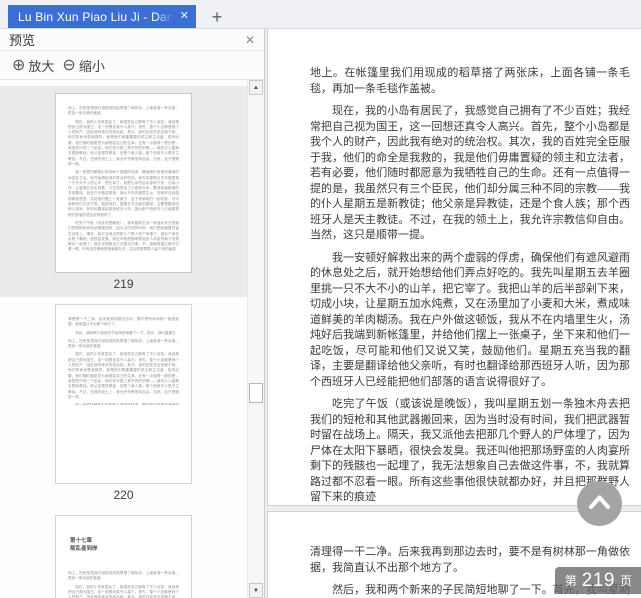 The height and width of the screenshot is (598, 641). I want to click on badge-page-number: 219, so click(598, 580).